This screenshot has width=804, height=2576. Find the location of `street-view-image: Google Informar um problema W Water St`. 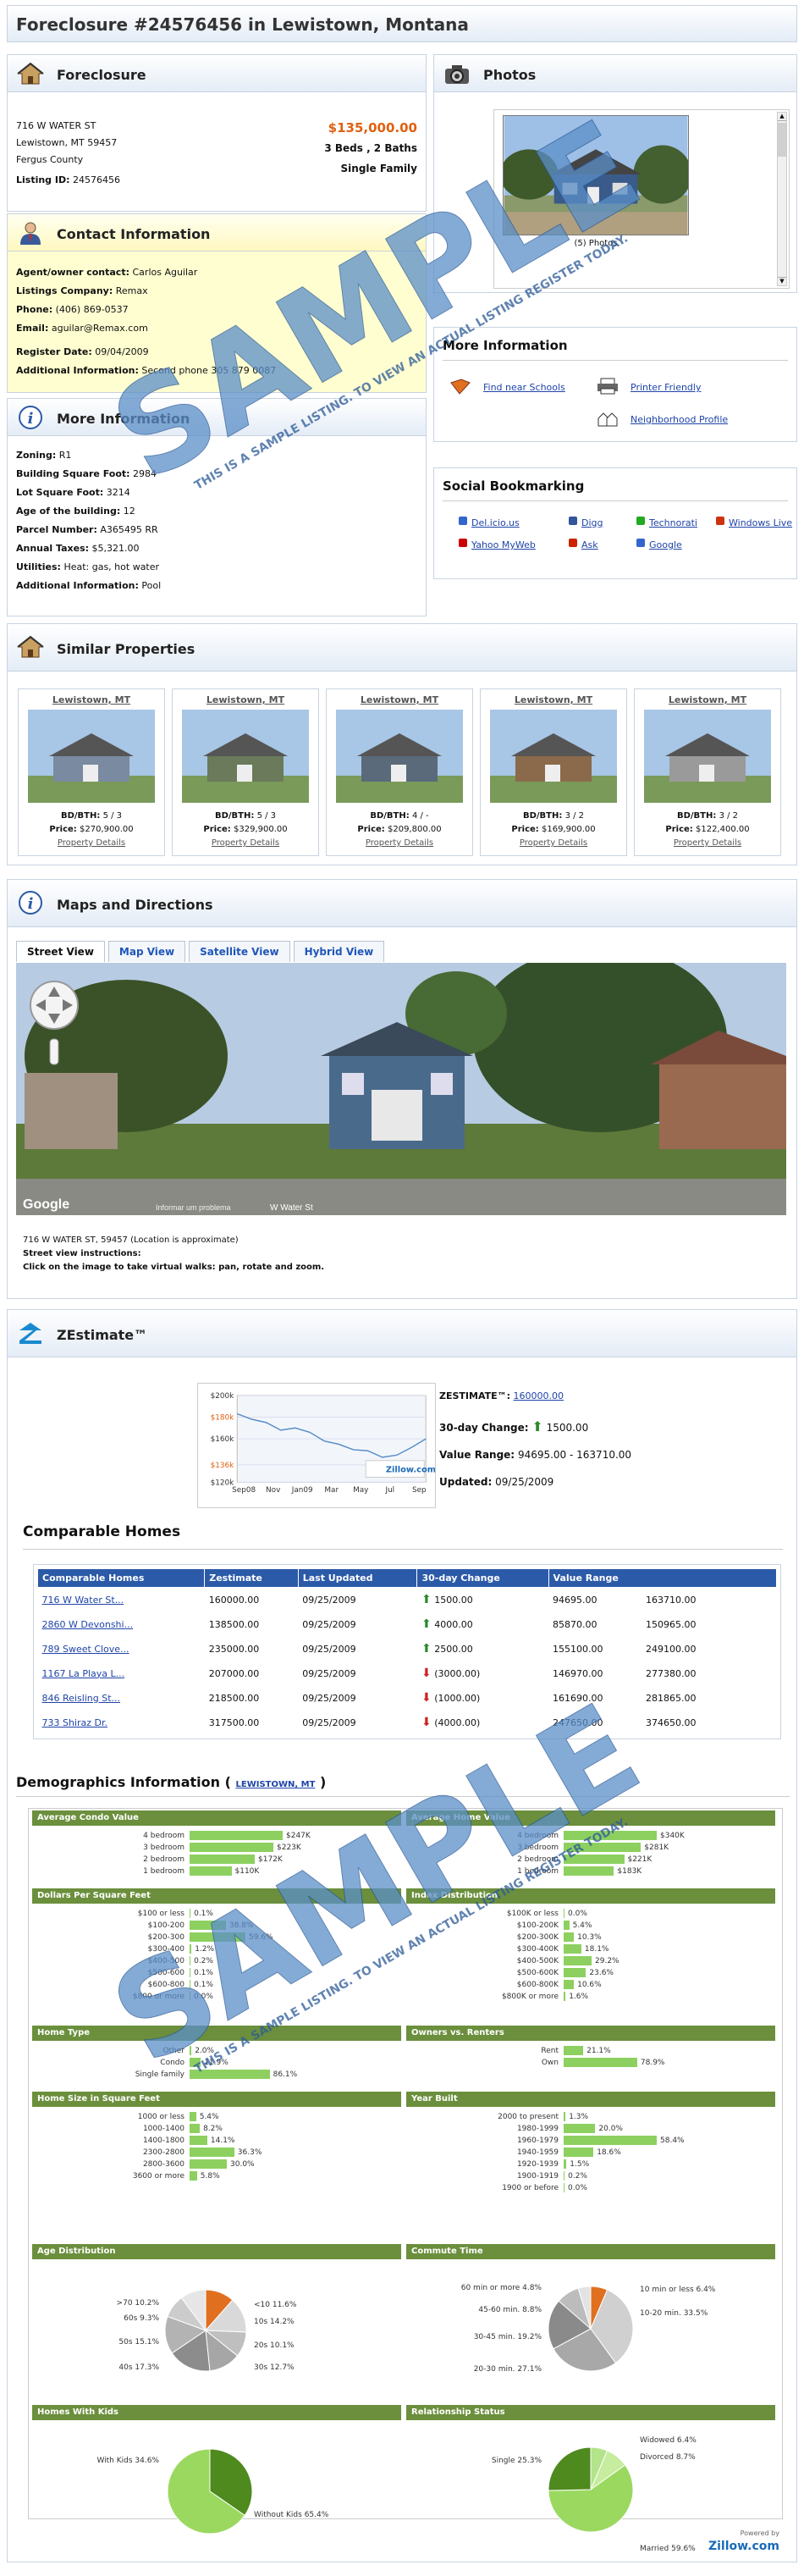

street-view-image: Google Informar um problema W Water St is located at coordinates (401, 1089).